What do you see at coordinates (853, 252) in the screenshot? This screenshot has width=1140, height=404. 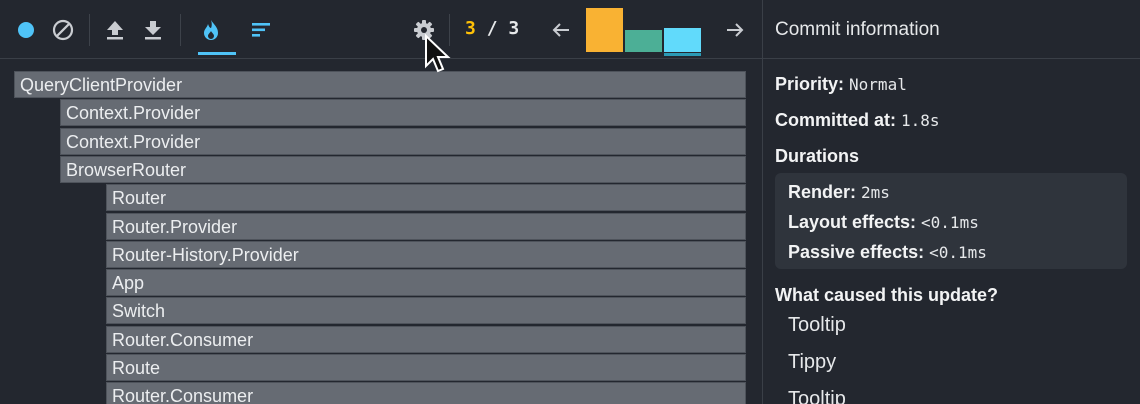 I see `passive-effects-label: Passive effects` at bounding box center [853, 252].